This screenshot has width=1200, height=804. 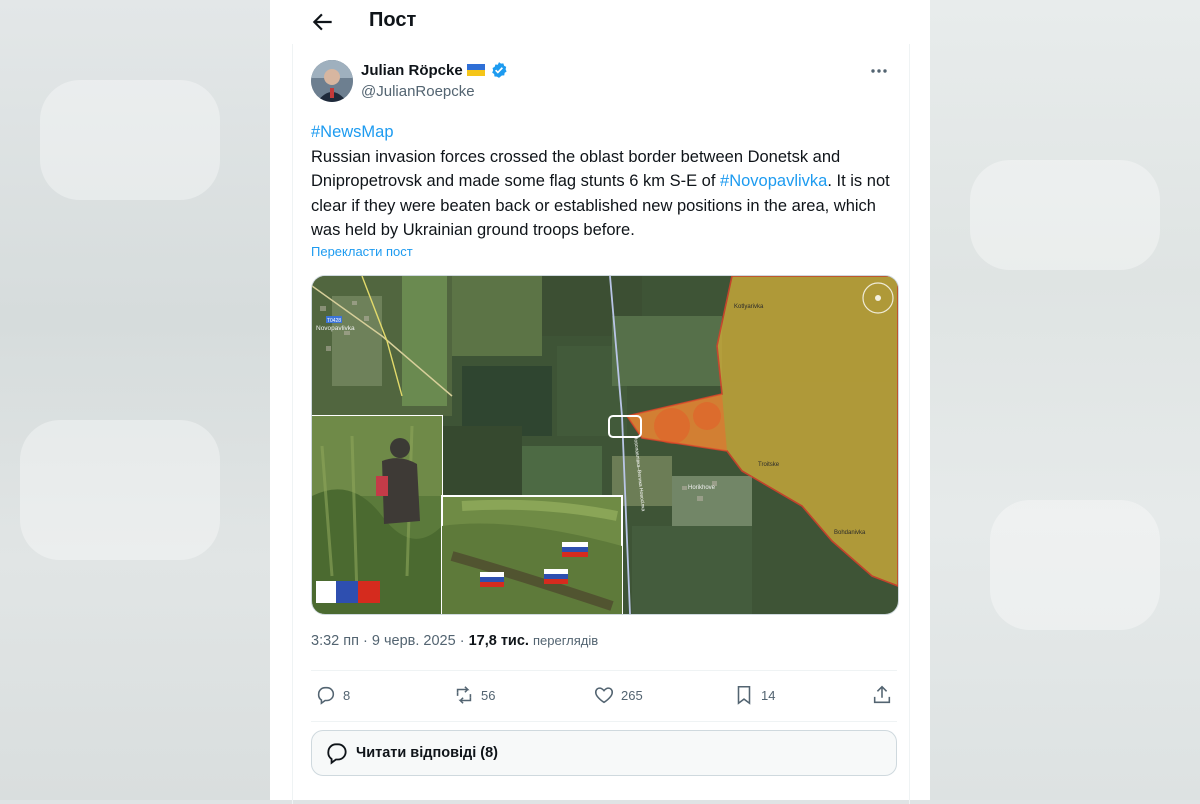 What do you see at coordinates (323, 22) in the screenshot?
I see `back-arrow-icon` at bounding box center [323, 22].